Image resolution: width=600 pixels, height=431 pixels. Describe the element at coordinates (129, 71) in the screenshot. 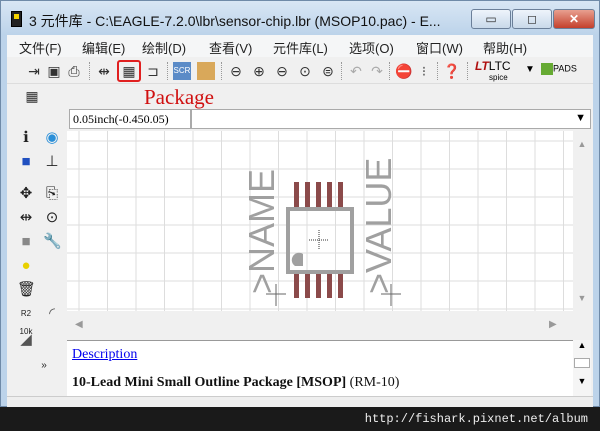

I see `package-button: ▦` at that location.